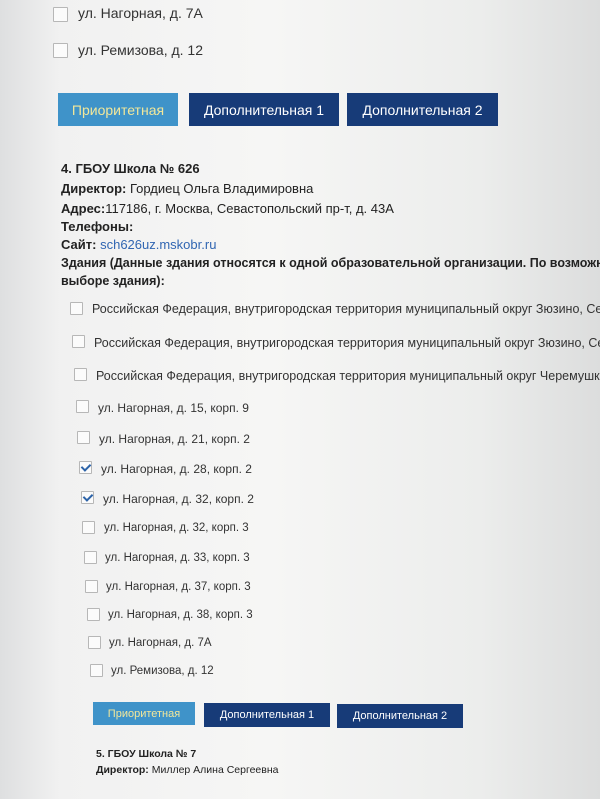 This screenshot has width=600, height=799. Describe the element at coordinates (144, 713) in the screenshot. I see `priority-button-2: Приоритетная` at that location.